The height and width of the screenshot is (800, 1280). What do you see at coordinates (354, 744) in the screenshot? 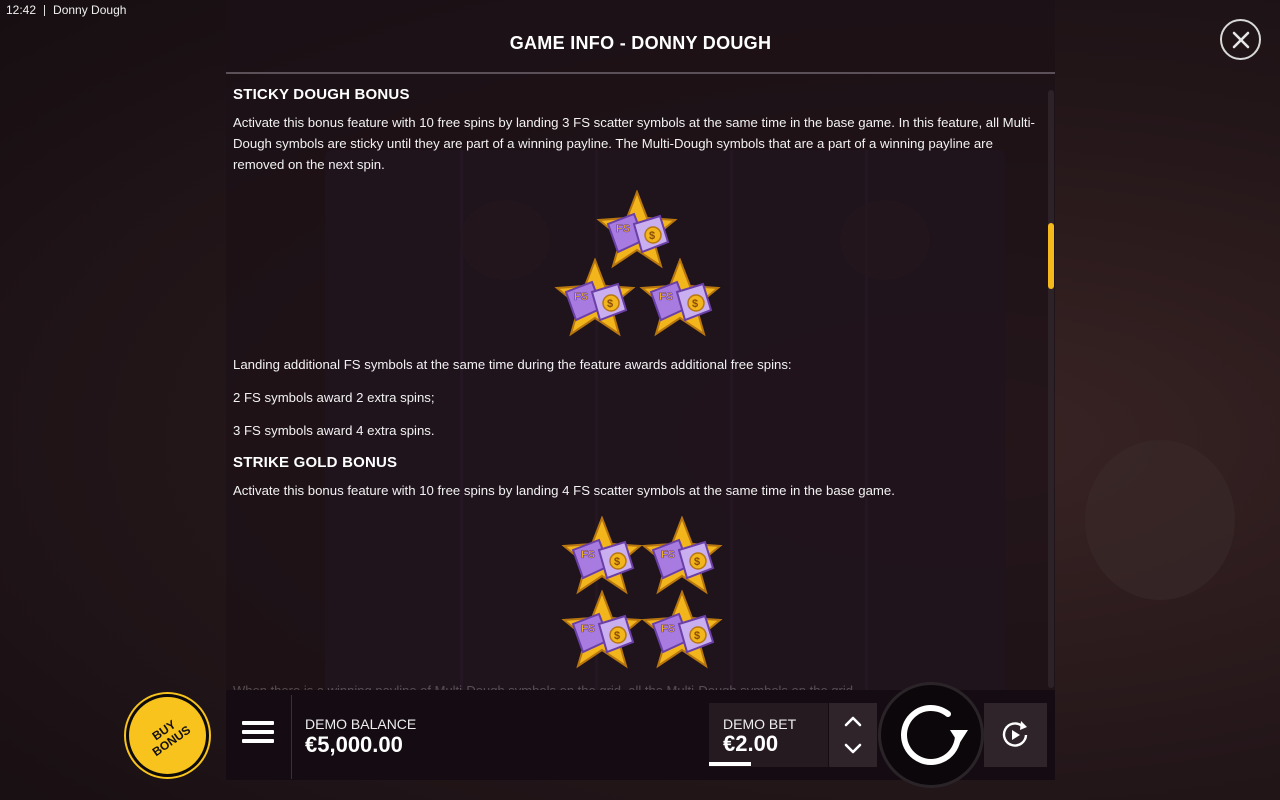
I see `balance-value: €5,000.00` at bounding box center [354, 744].